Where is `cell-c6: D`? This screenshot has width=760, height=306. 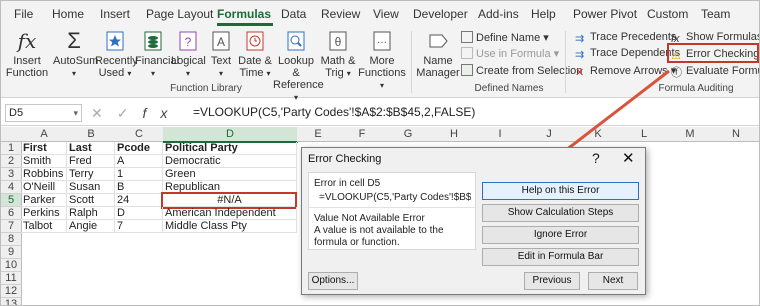 cell-c6: D is located at coordinates (139, 213).